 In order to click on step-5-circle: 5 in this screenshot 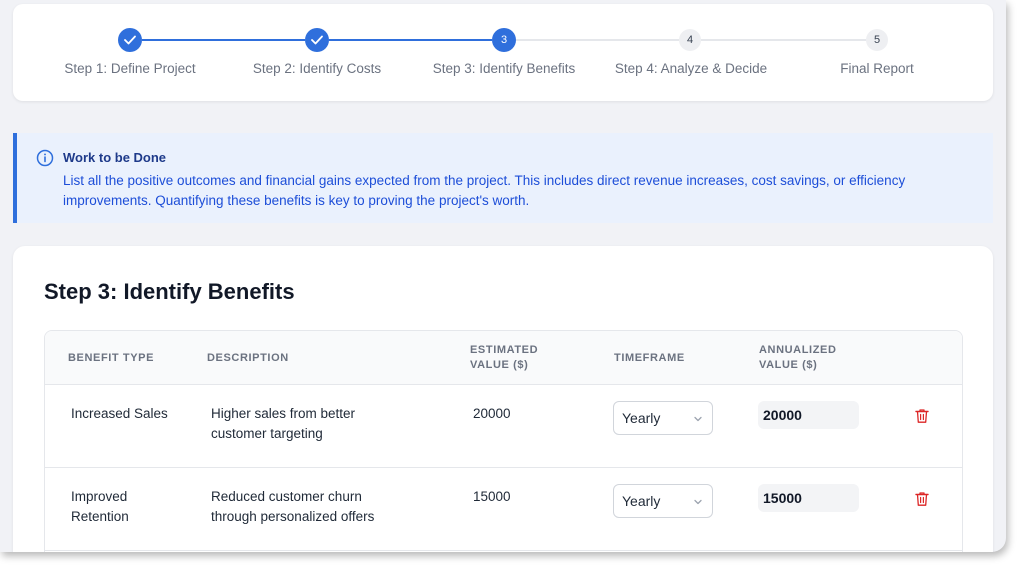, I will do `click(877, 40)`.